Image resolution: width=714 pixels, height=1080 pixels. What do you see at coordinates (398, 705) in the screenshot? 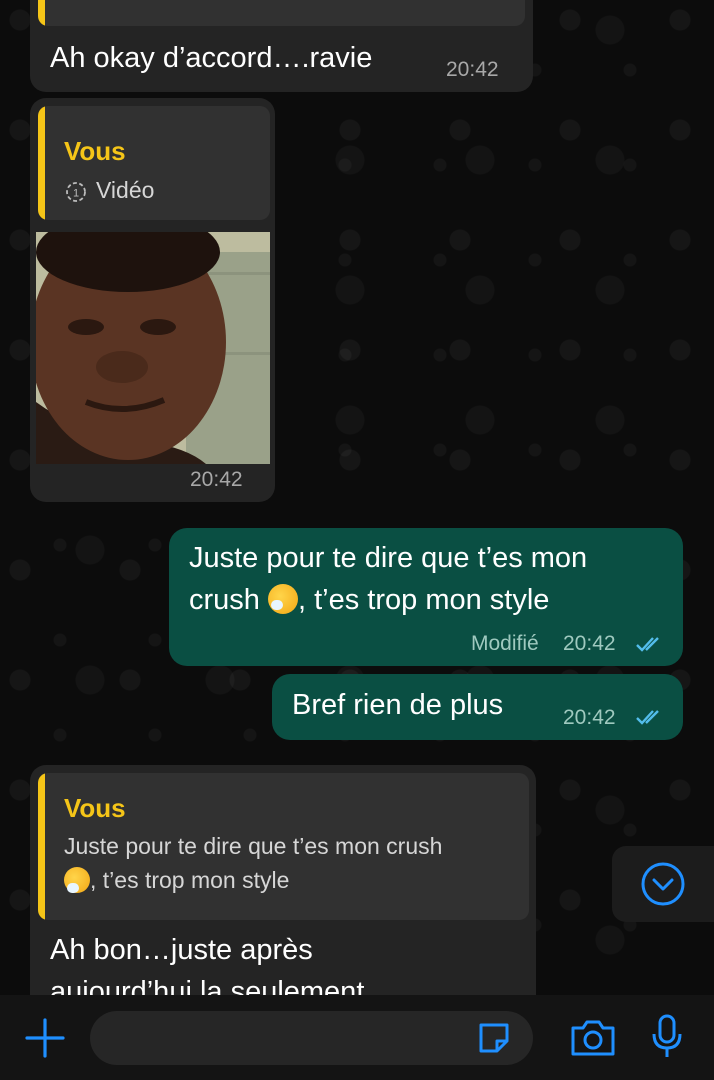
I see `message-text: Bref rien de plus` at bounding box center [398, 705].